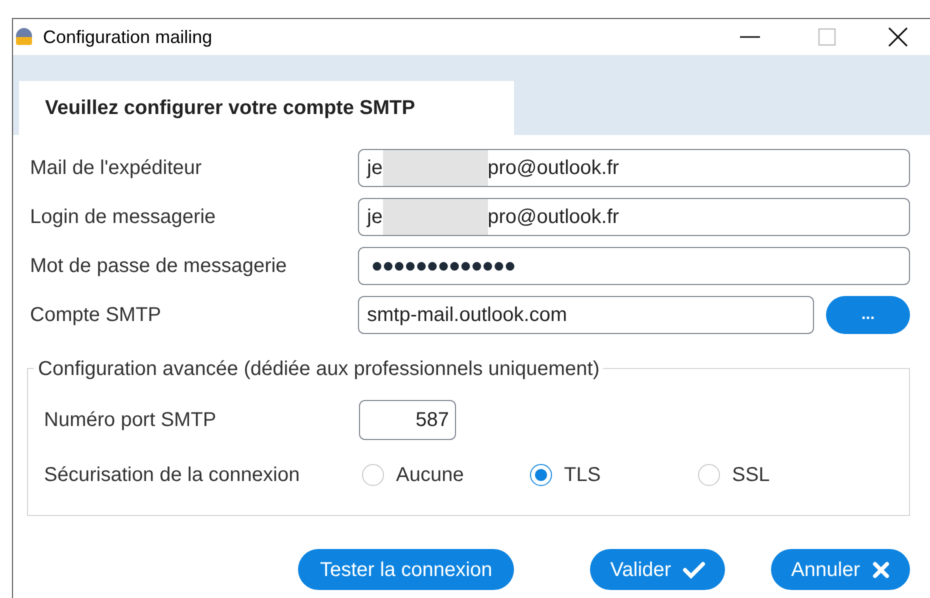 The height and width of the screenshot is (598, 930). Describe the element at coordinates (407, 420) in the screenshot. I see `port-field: 587` at that location.